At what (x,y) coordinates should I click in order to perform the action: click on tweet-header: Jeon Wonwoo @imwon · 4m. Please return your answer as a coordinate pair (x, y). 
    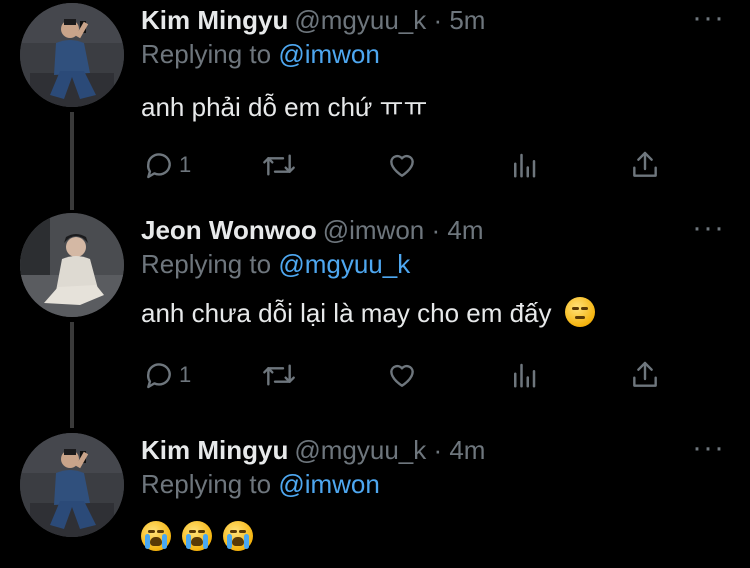
    Looking at the image, I should click on (312, 230).